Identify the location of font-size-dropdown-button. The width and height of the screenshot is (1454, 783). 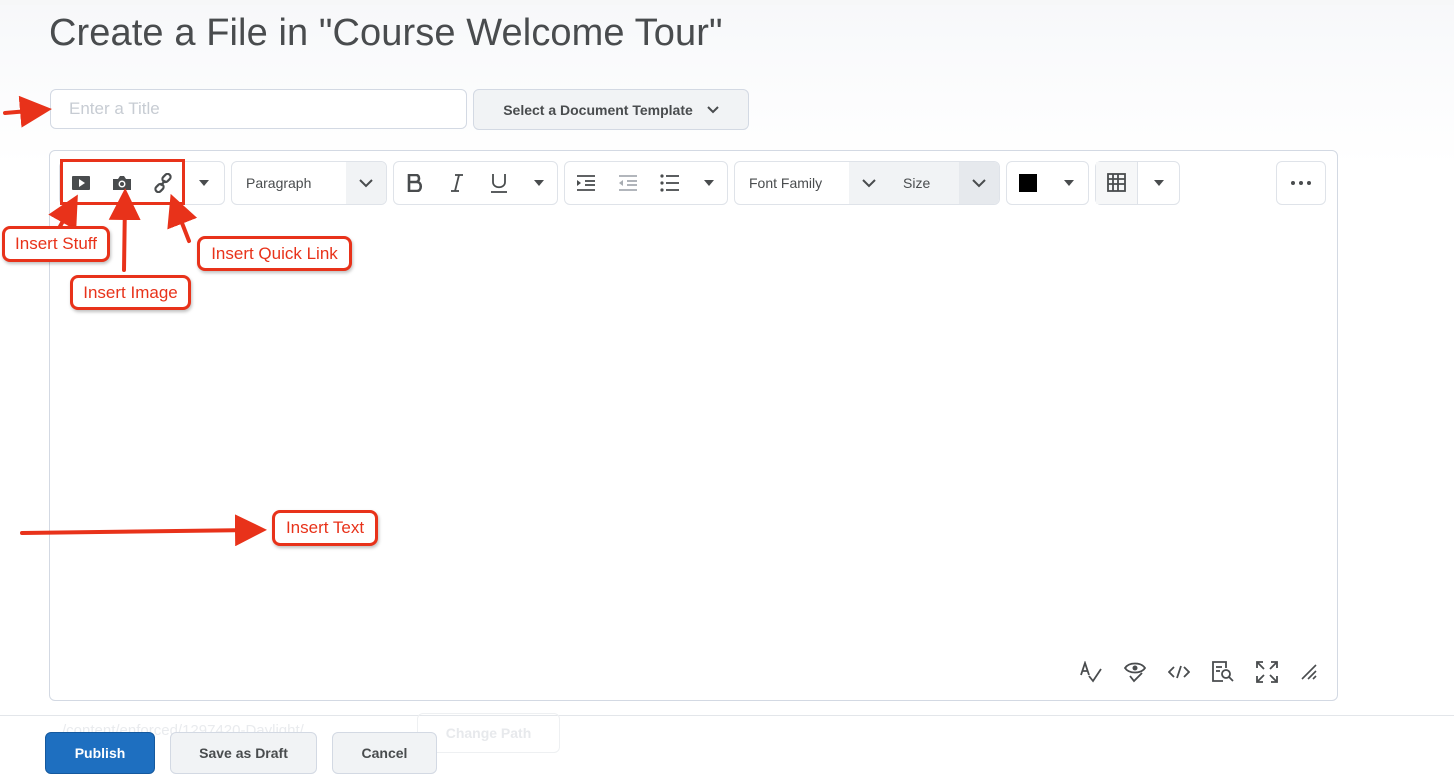
(979, 183).